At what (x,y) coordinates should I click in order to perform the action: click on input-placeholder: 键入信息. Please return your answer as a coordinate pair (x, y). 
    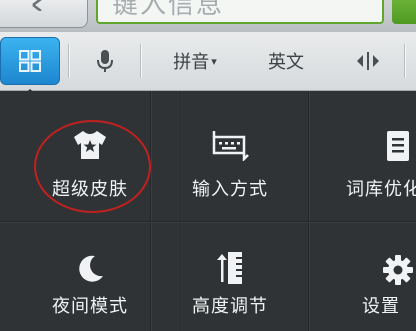
    Looking at the image, I should click on (168, 10).